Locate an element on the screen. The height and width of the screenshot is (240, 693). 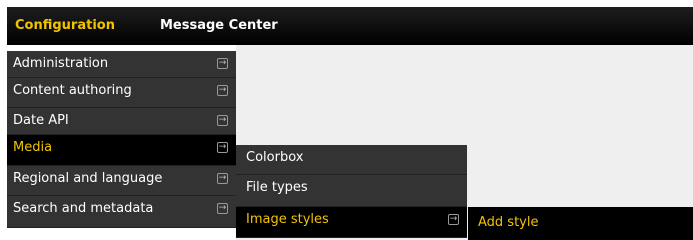
menu-level-2: Colorbox File types Image styles → is located at coordinates (351, 191).